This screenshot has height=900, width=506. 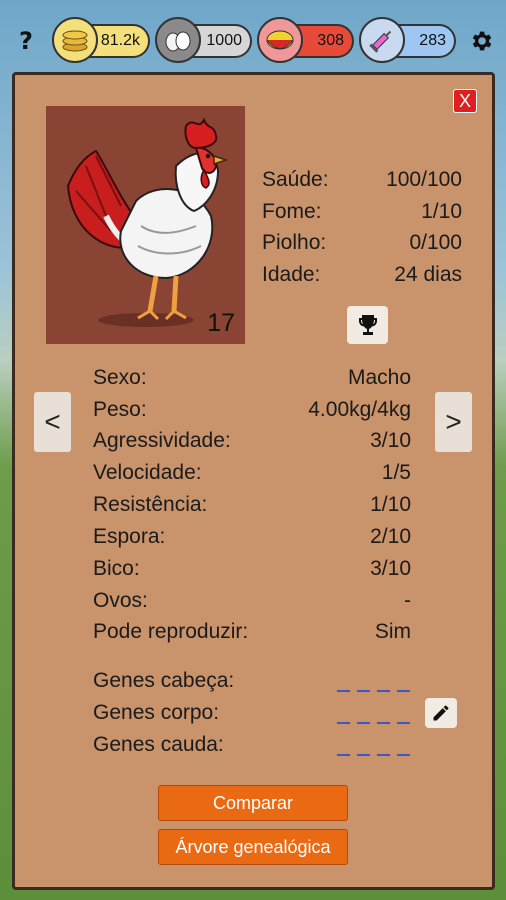 I want to click on beak-value: 3/10, so click(x=390, y=568).